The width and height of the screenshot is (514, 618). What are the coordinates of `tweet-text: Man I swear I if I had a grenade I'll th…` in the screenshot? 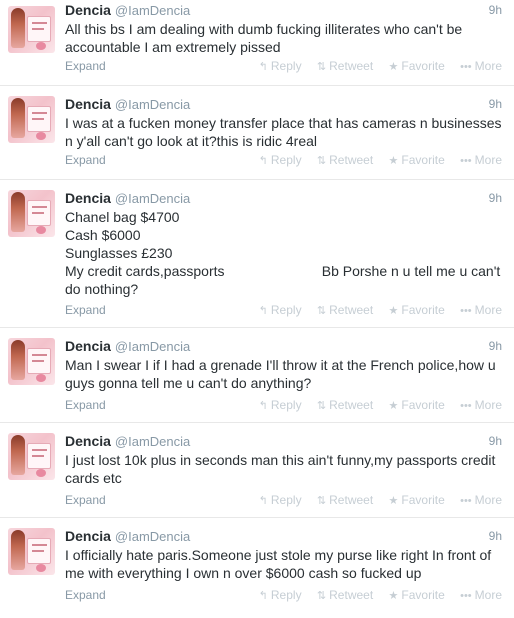 It's located at (282, 374).